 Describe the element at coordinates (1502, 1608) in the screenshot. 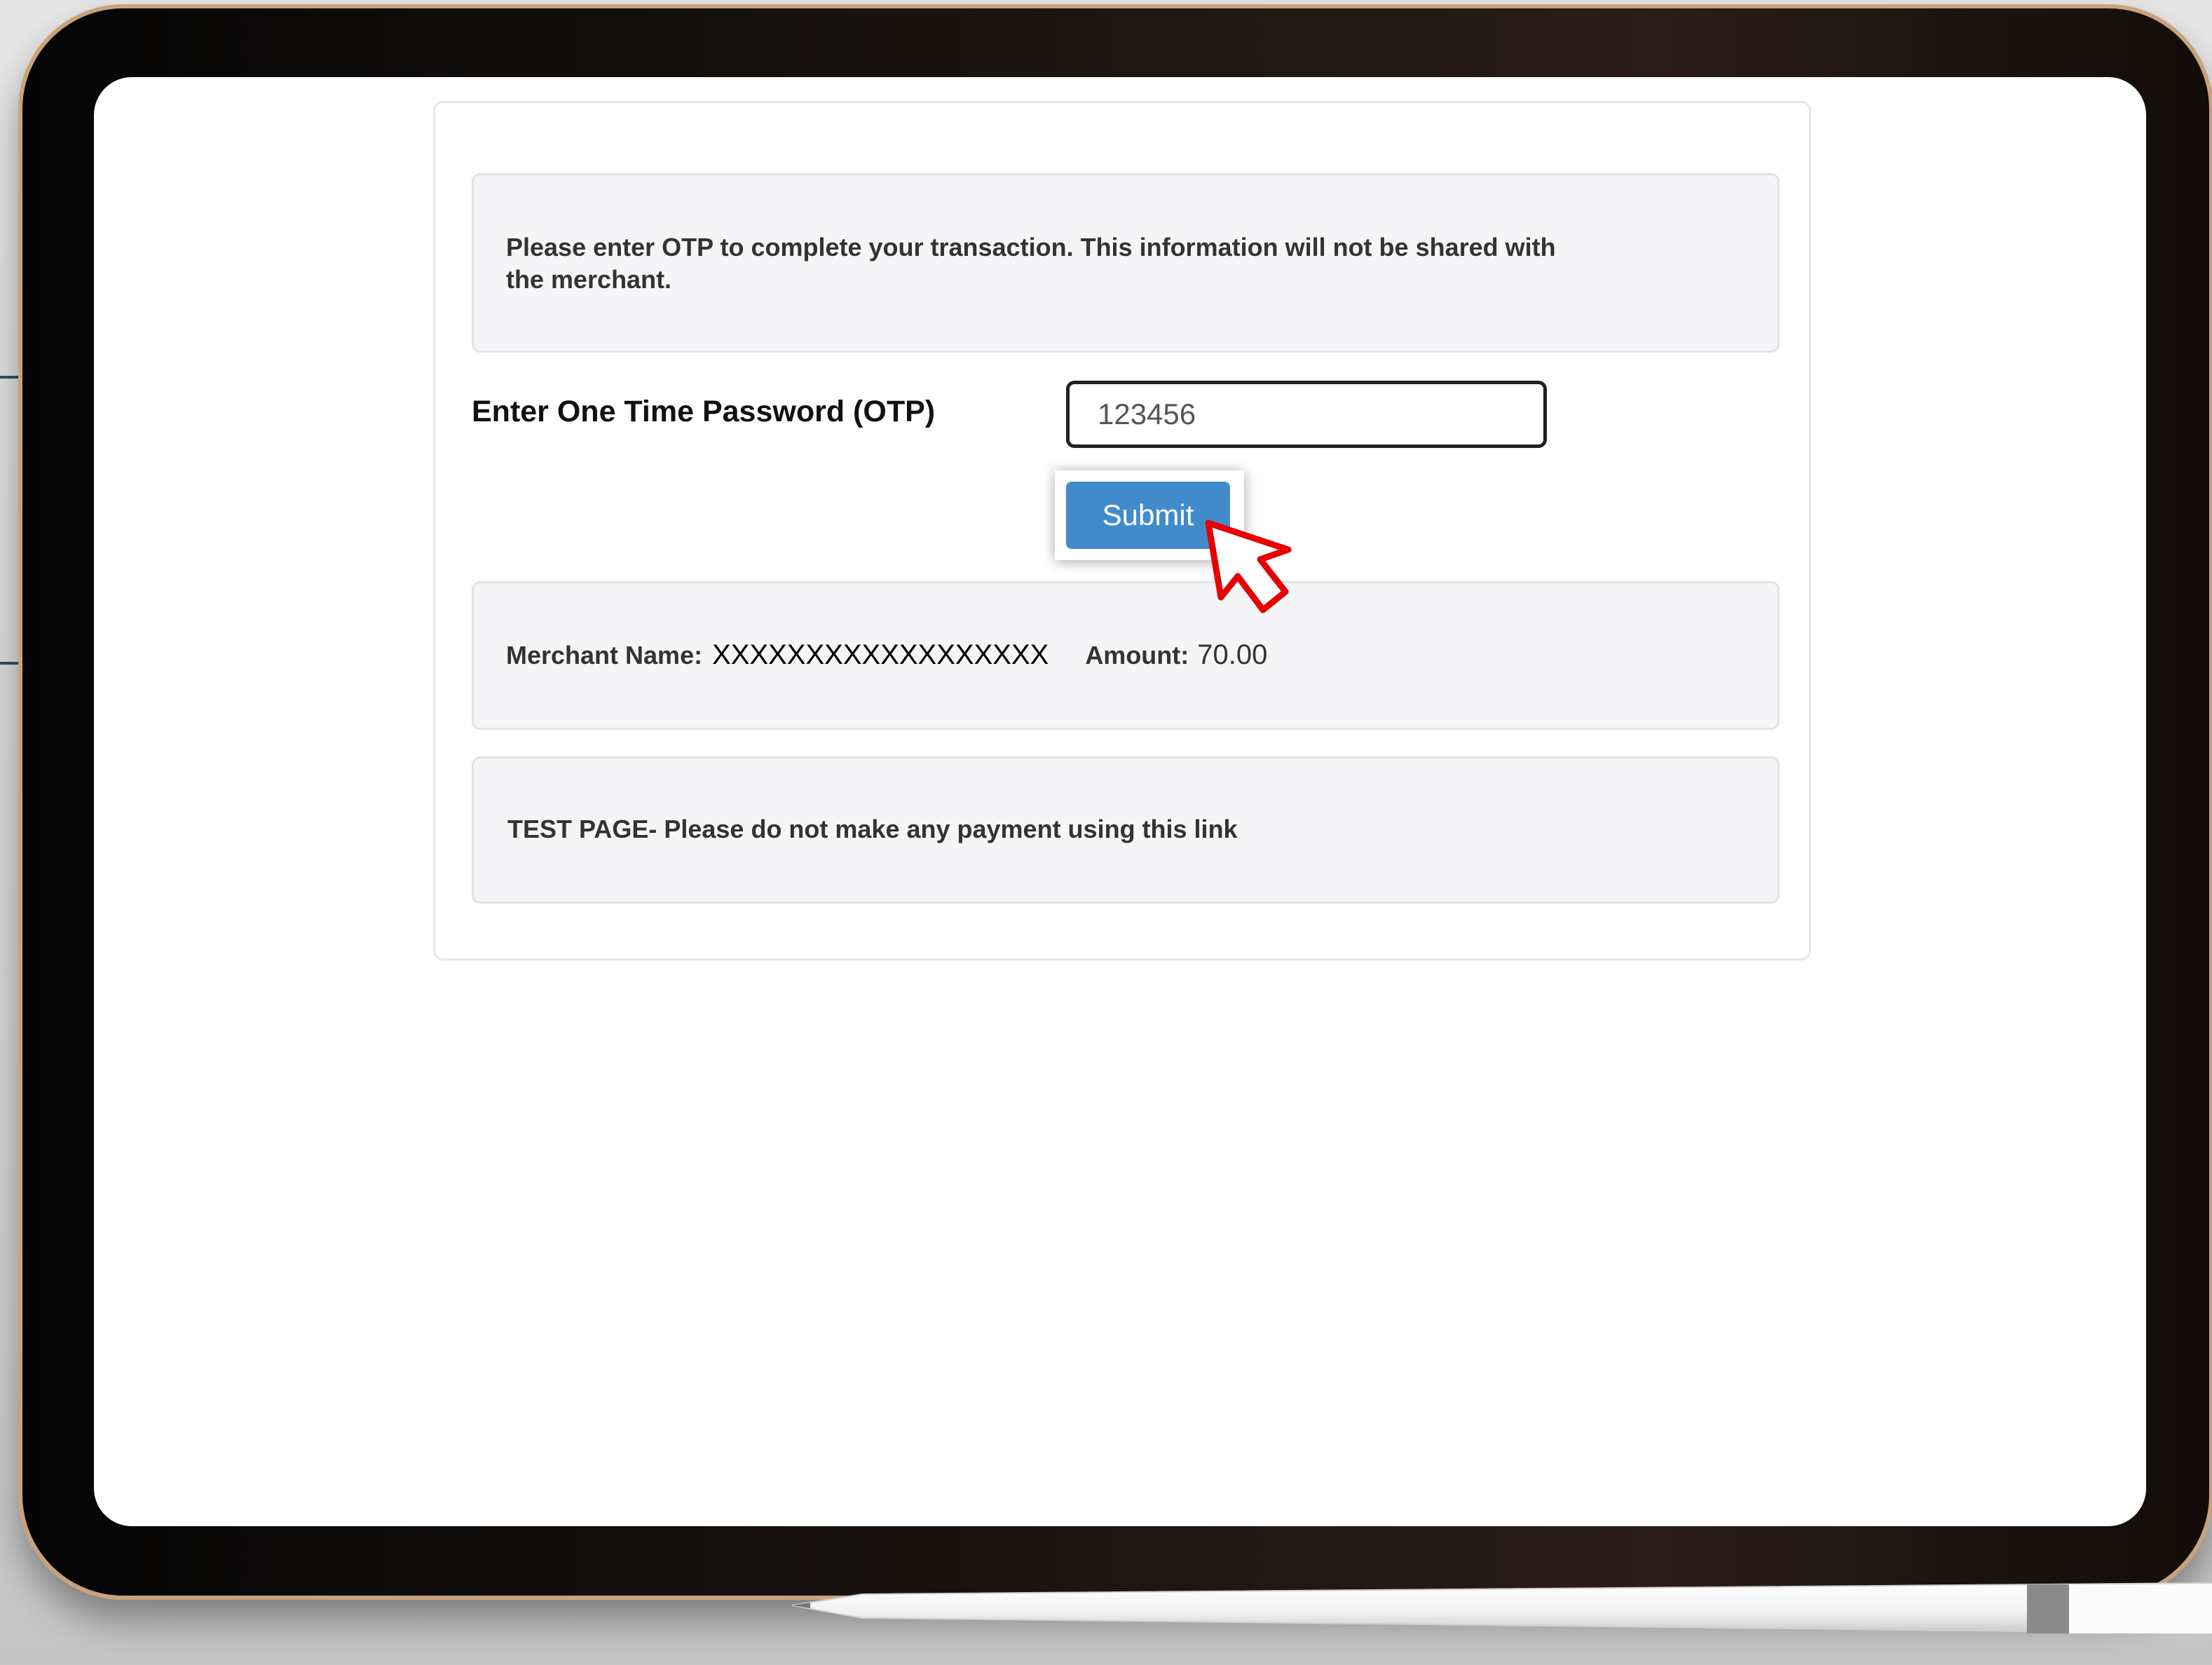

I see `stylus-pencil` at that location.